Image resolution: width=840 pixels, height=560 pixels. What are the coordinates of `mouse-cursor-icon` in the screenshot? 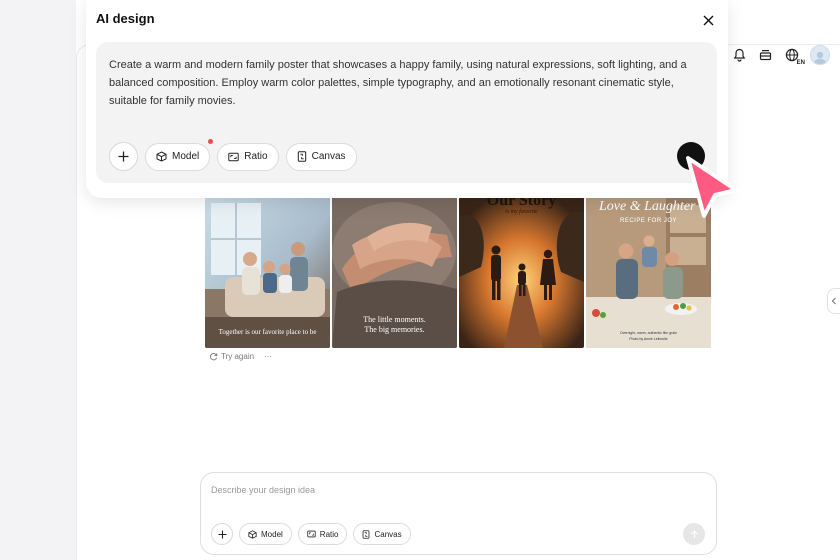 It's located at (712, 187).